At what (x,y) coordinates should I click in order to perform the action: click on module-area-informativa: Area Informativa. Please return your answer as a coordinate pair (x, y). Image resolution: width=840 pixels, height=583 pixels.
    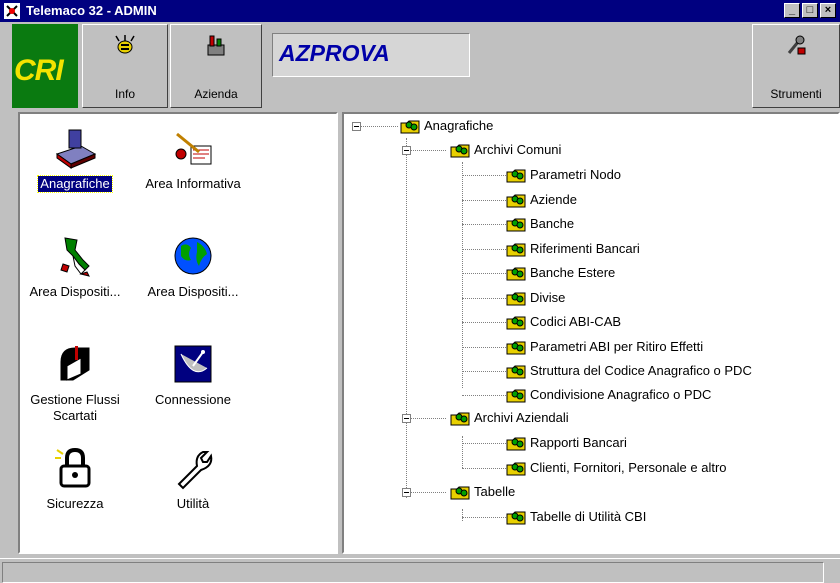
    Looking at the image, I should click on (193, 158).